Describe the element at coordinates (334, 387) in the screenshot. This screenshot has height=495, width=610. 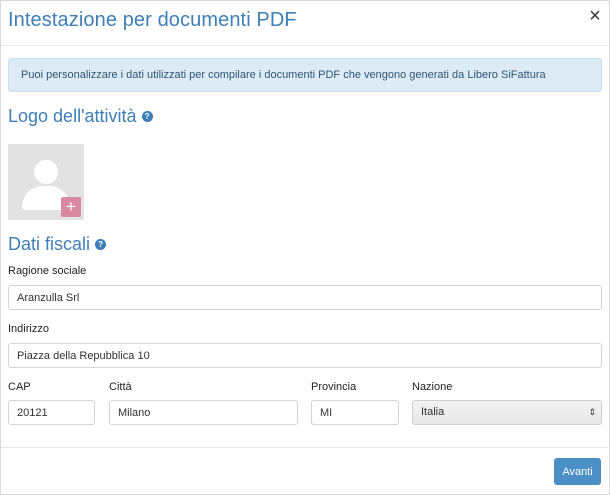
I see `provincia-label: Provincia` at that location.